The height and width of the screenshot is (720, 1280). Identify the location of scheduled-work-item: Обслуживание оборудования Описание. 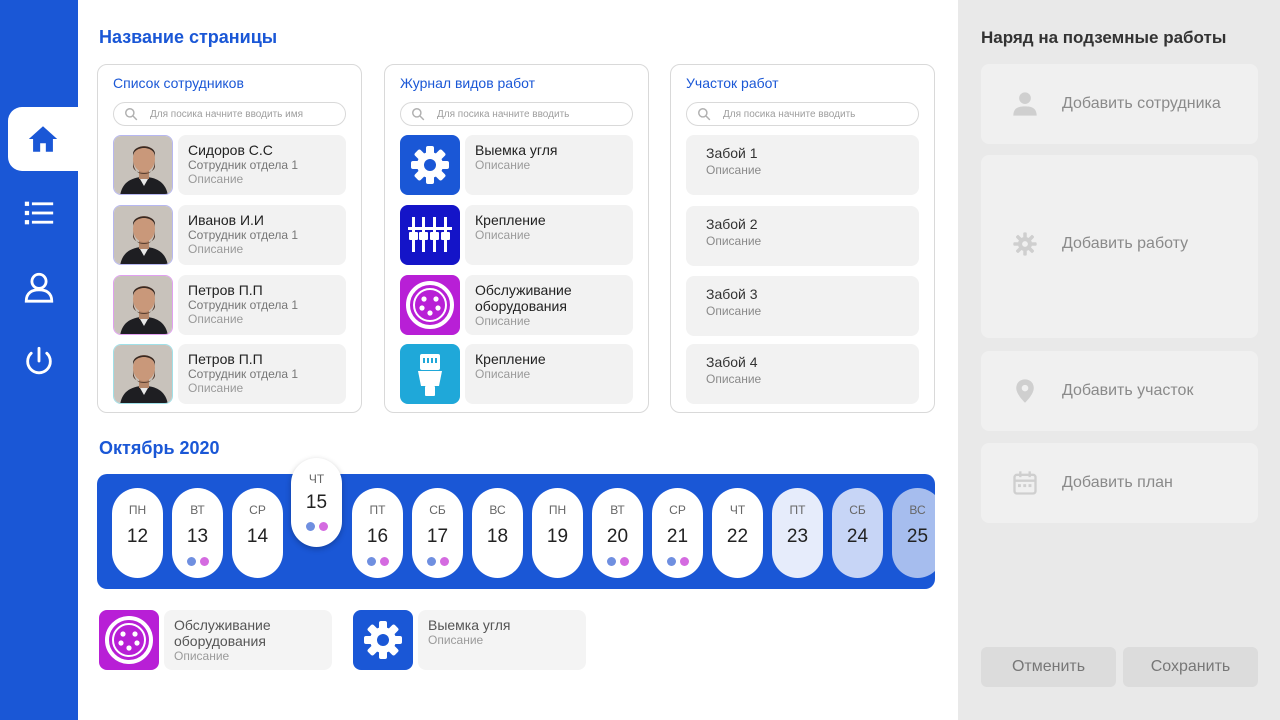
(215, 640).